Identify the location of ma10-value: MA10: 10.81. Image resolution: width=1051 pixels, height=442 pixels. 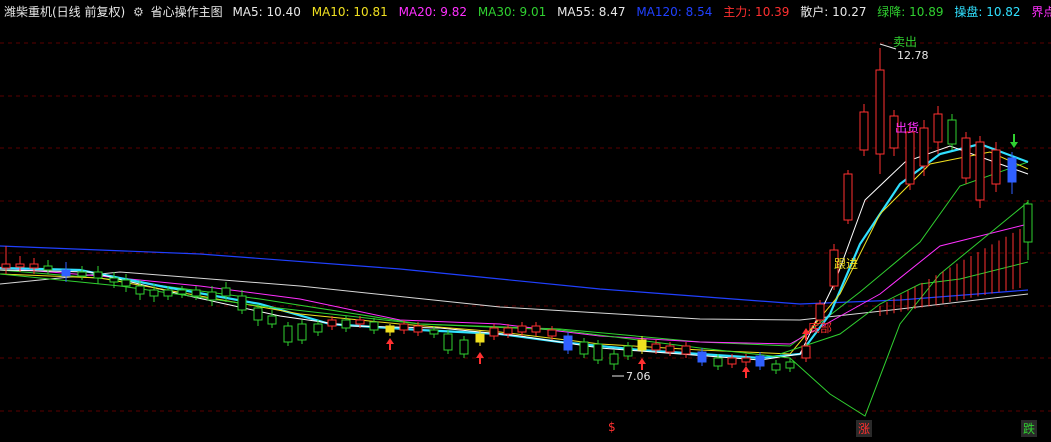
(349, 12).